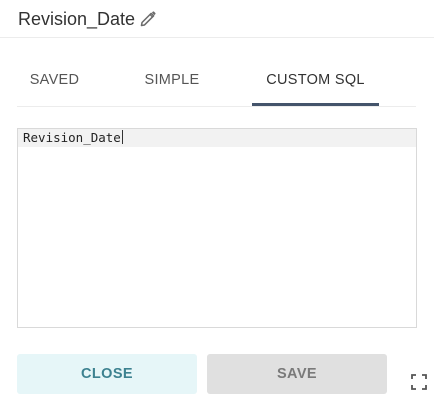 This screenshot has width=434, height=407. Describe the element at coordinates (122, 137) in the screenshot. I see `text-cursor` at that location.